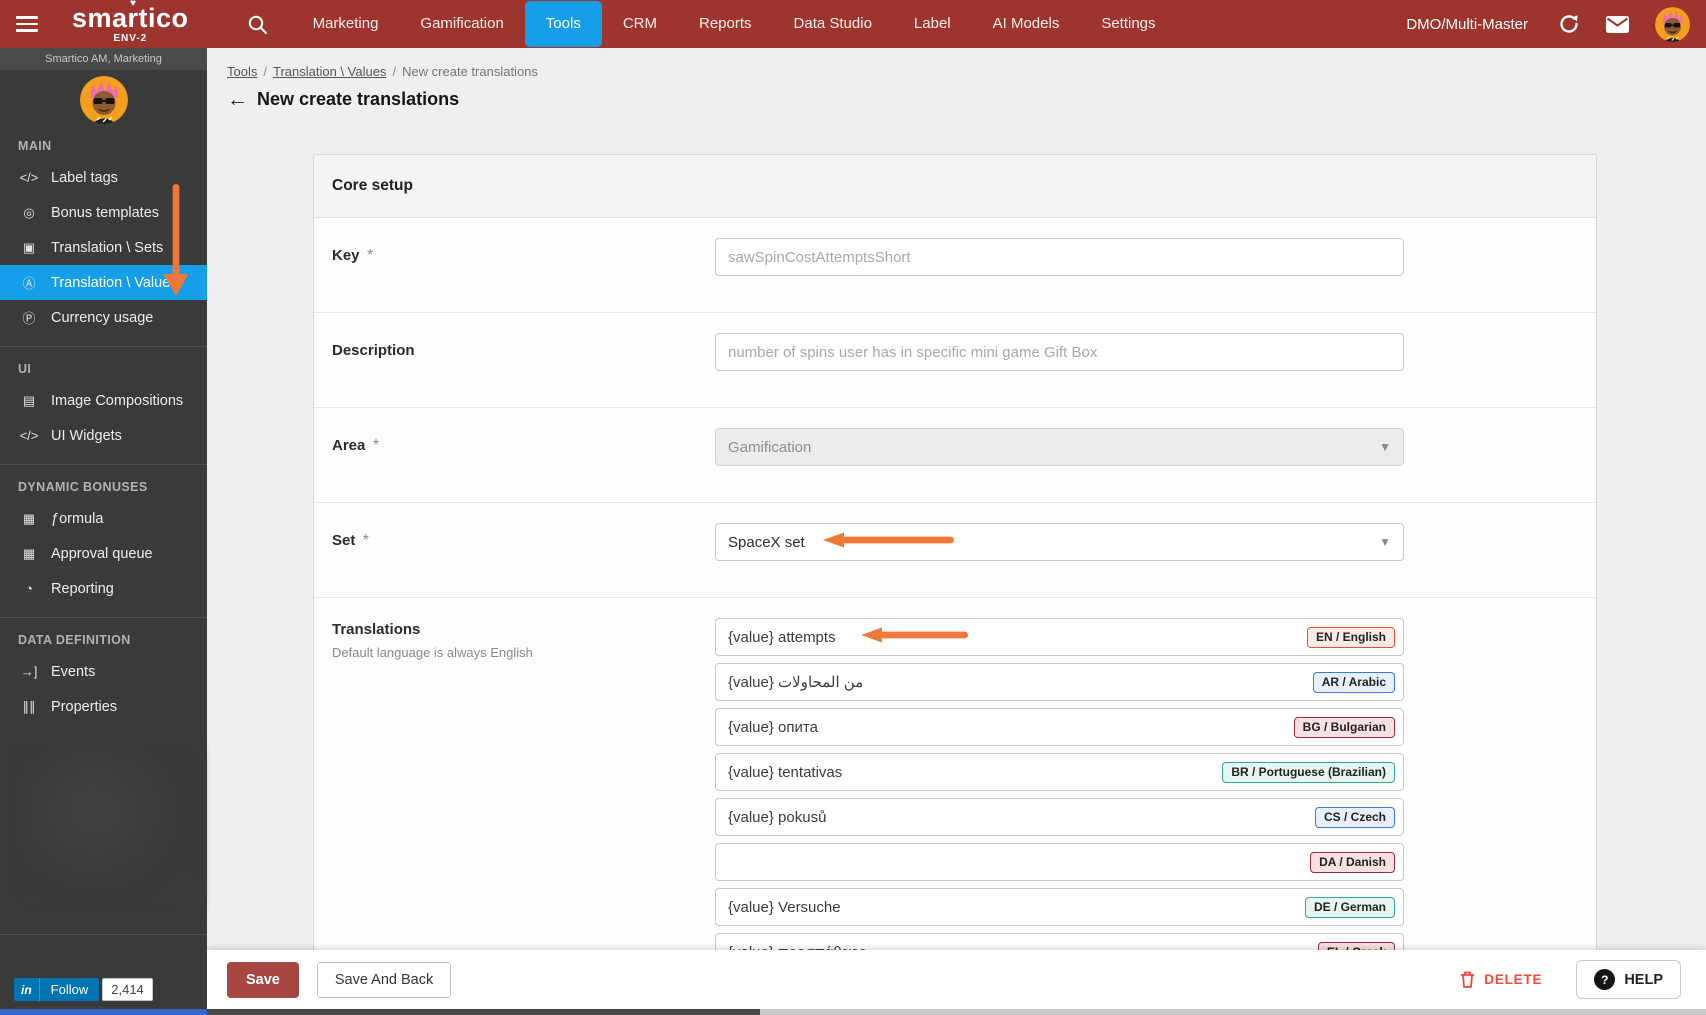 The width and height of the screenshot is (1706, 1015). Describe the element at coordinates (25, 369) in the screenshot. I see `sidebar-section-ui: UI` at that location.